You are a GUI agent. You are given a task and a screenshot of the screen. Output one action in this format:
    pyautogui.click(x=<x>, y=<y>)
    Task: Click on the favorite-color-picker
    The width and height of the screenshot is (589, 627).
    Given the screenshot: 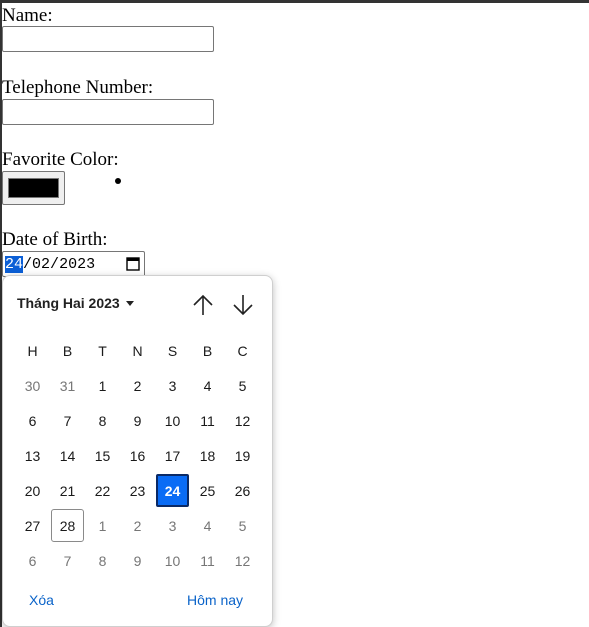 What is the action you would take?
    pyautogui.click(x=33, y=188)
    